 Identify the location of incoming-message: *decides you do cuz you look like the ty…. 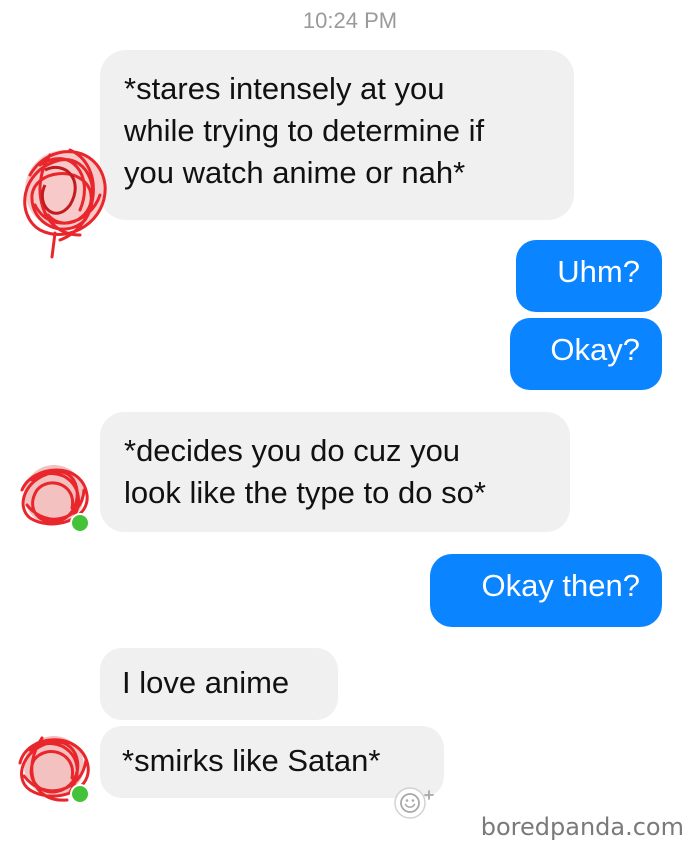
(335, 472).